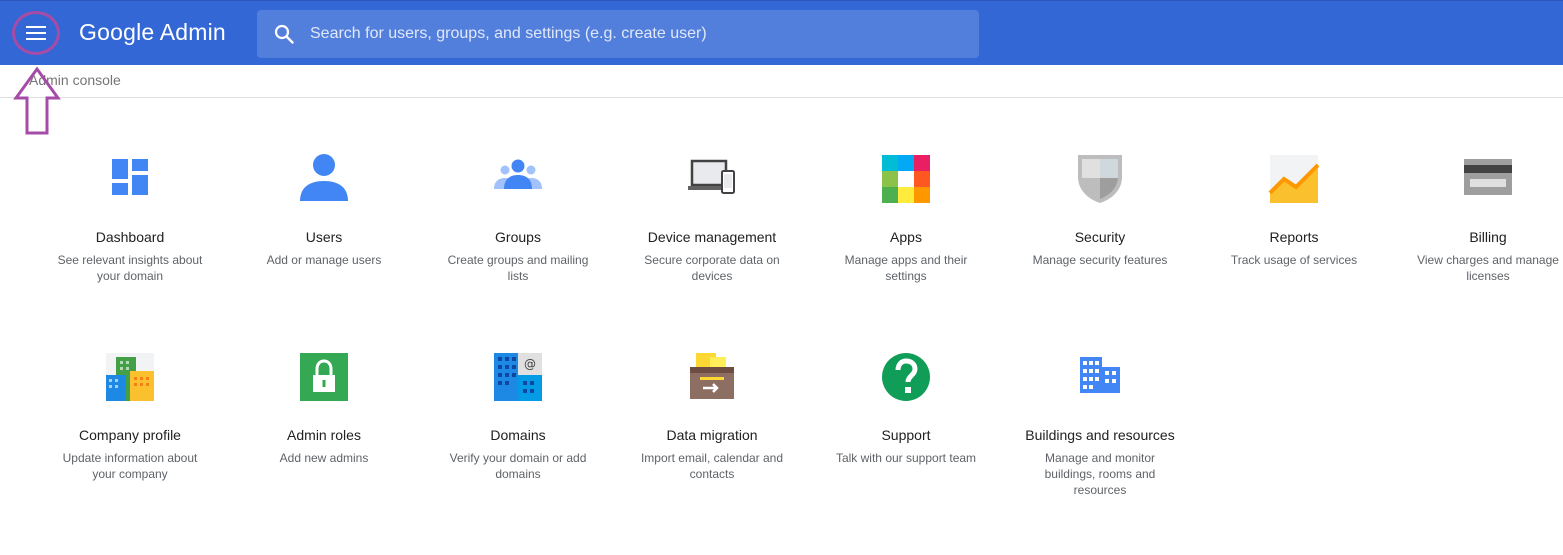  Describe the element at coordinates (1100, 260) in the screenshot. I see `tile-desc: Manage security features` at that location.